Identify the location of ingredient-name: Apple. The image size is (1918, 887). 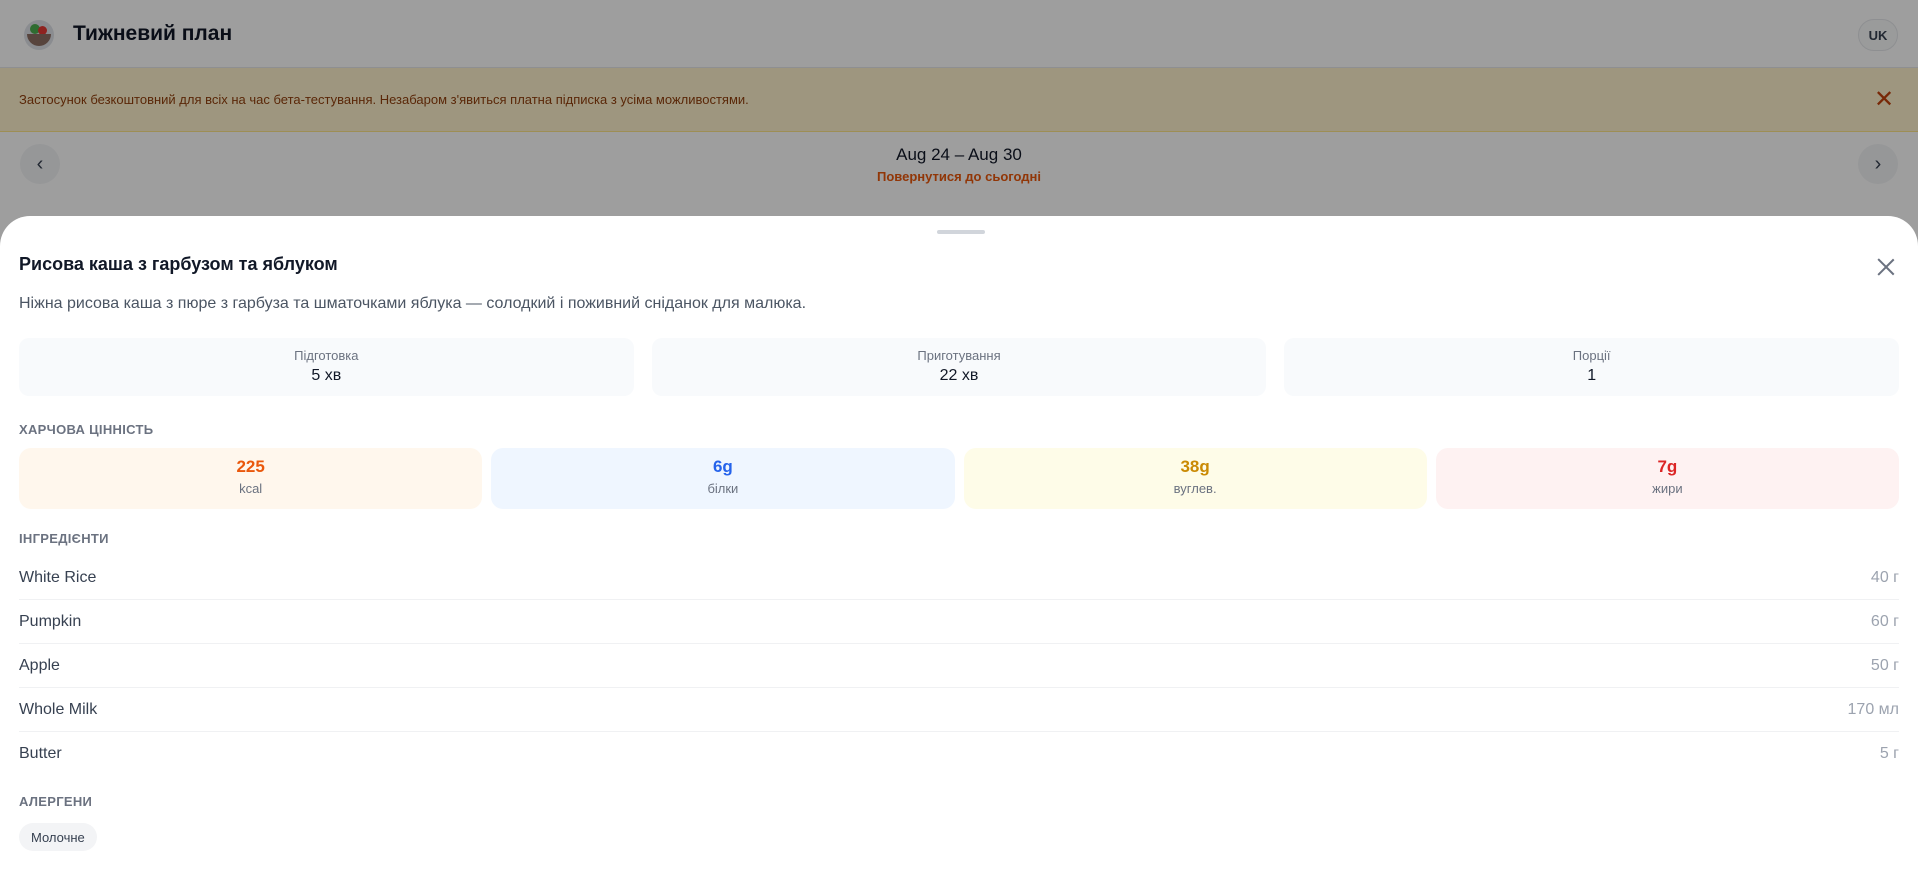
(39, 665).